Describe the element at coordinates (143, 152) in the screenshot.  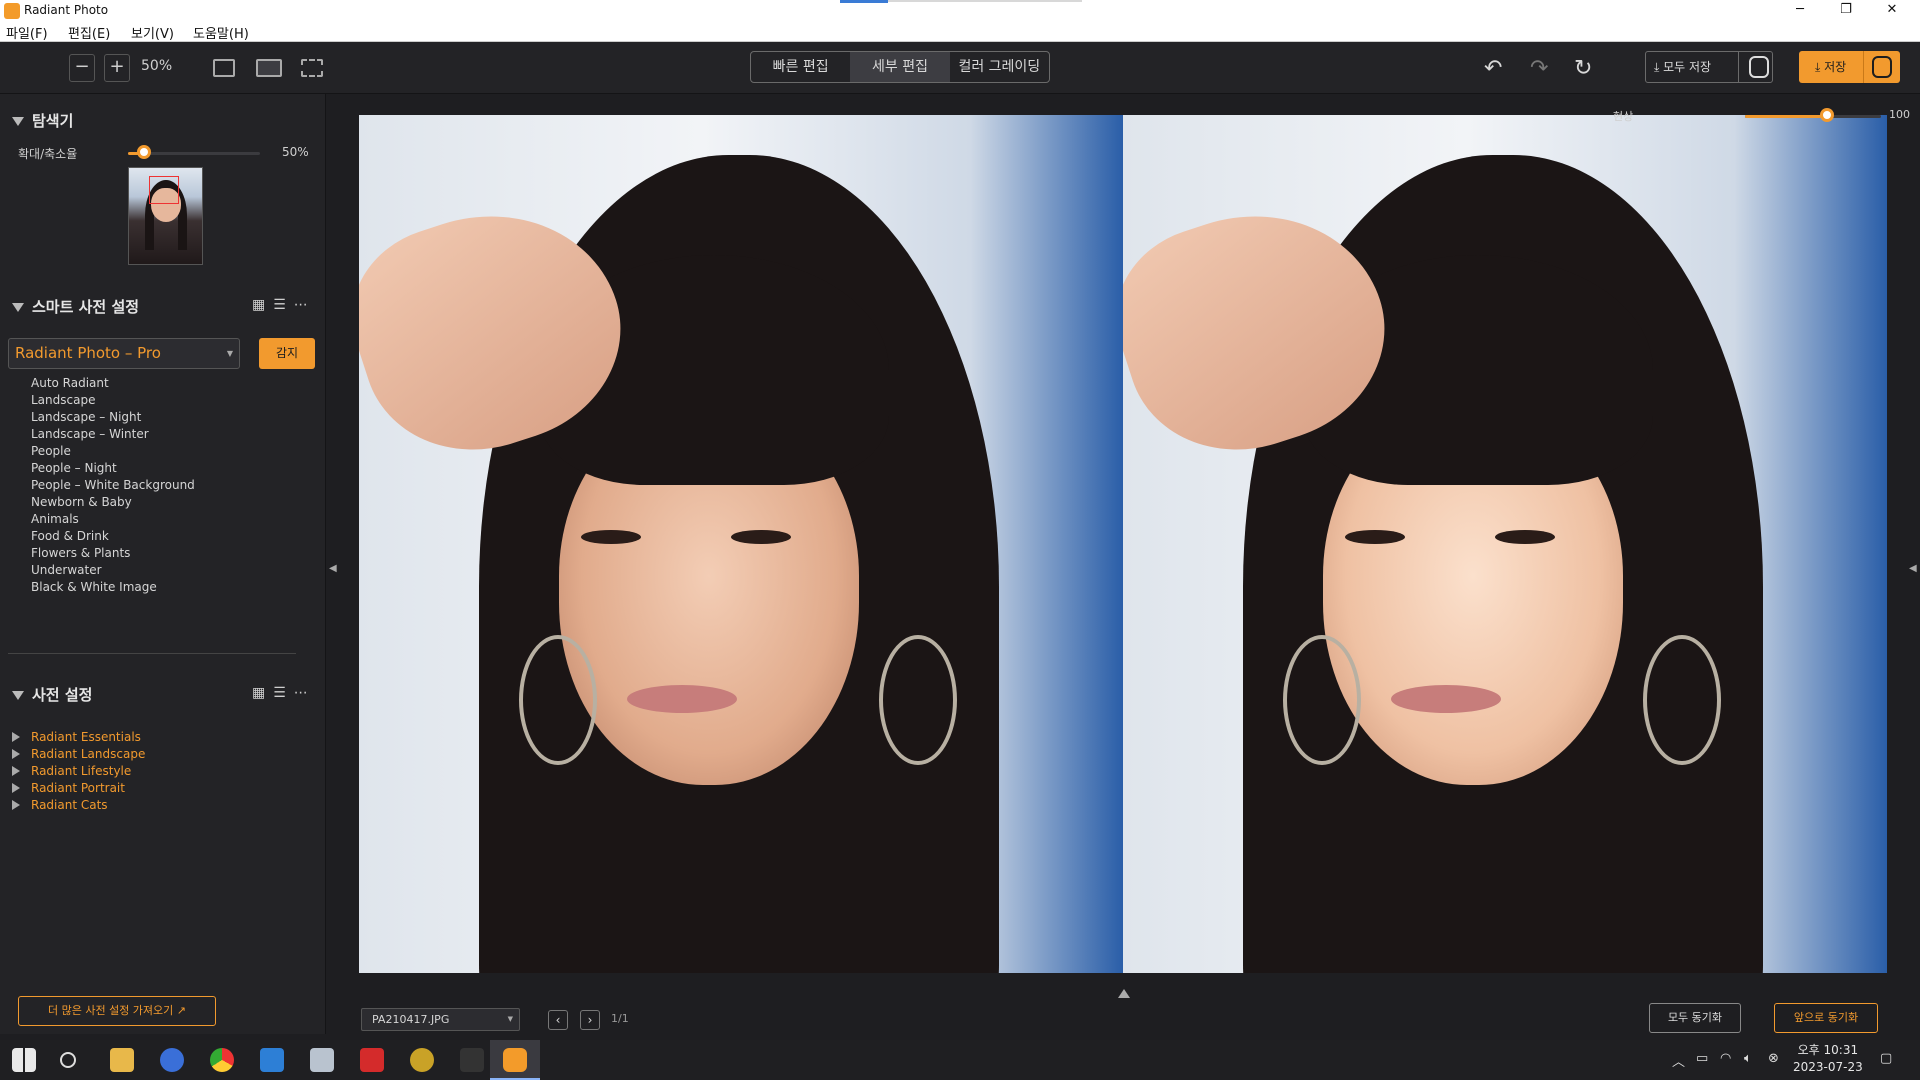
I see `zoom-slider-handle` at that location.